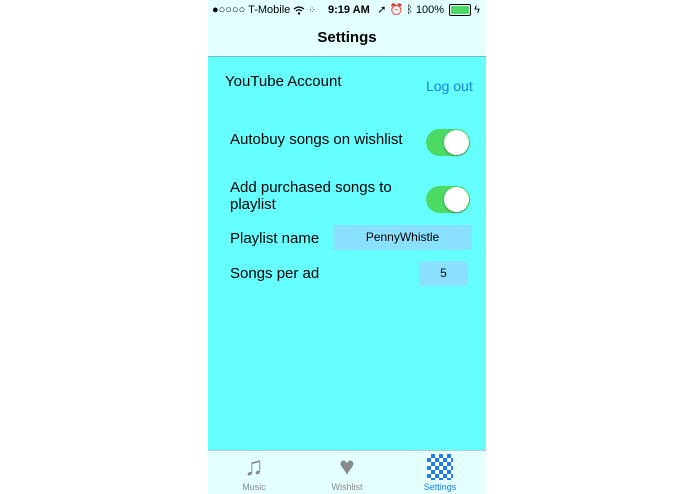 This screenshot has width=695, height=494. I want to click on add-to-playlist-label-line1: Add purchased songs to, so click(311, 187).